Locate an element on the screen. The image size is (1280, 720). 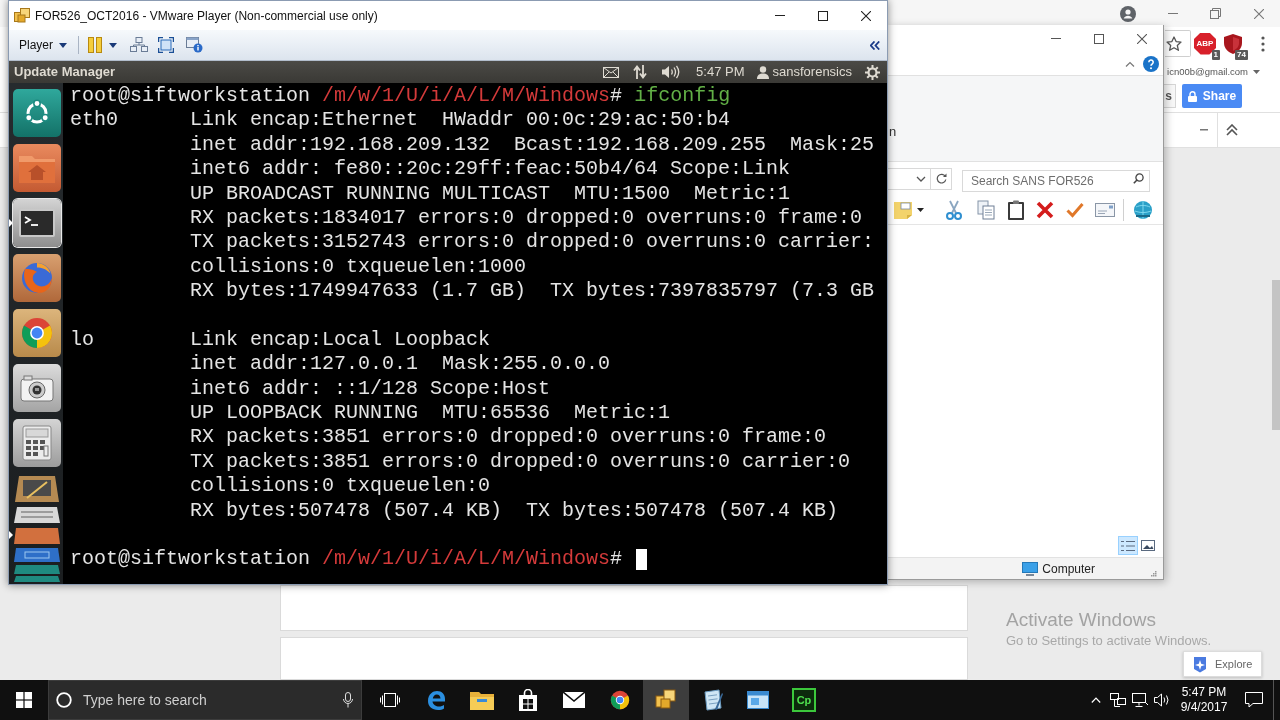
output-line: TX packets:3851 errors:0 dropped:0 overruns:0 carrier:0 is located at coordinates (520, 462).